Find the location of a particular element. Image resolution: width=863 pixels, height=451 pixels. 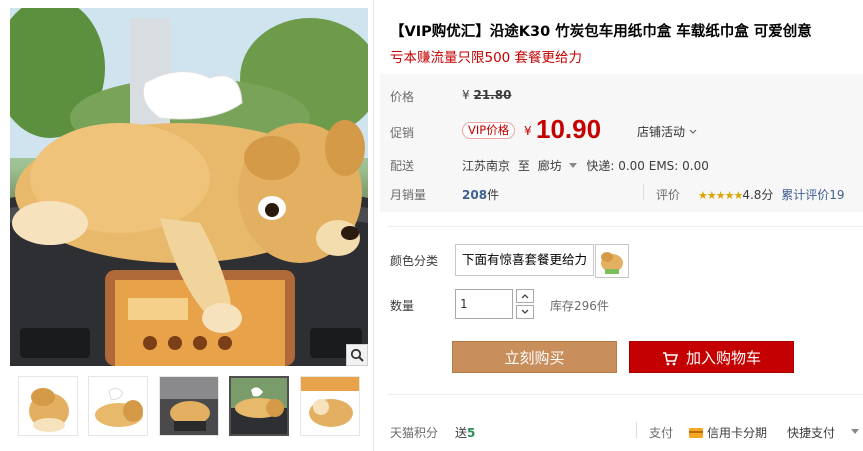

zoom-button is located at coordinates (357, 355).